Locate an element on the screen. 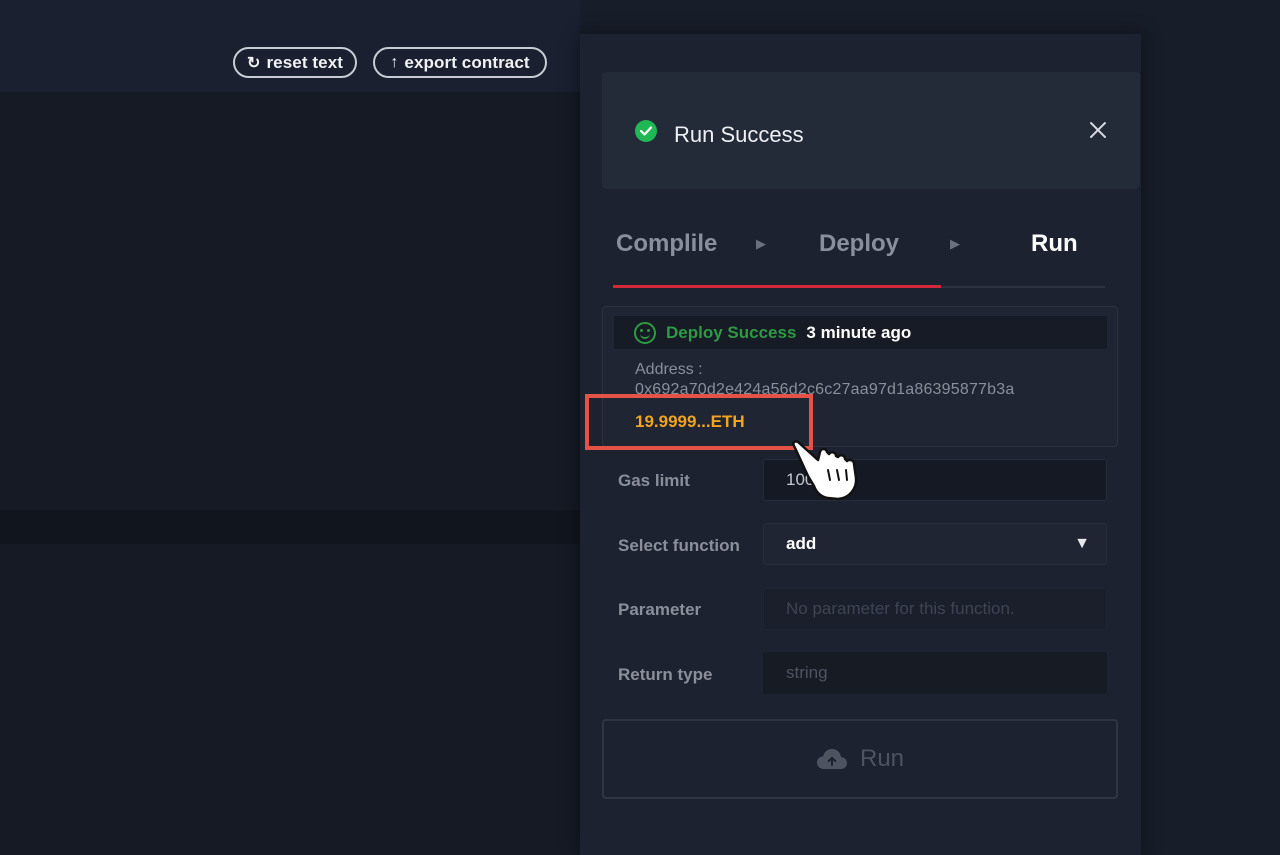 This screenshot has width=1280, height=855. deploy-status-text: Deploy Success is located at coordinates (731, 332).